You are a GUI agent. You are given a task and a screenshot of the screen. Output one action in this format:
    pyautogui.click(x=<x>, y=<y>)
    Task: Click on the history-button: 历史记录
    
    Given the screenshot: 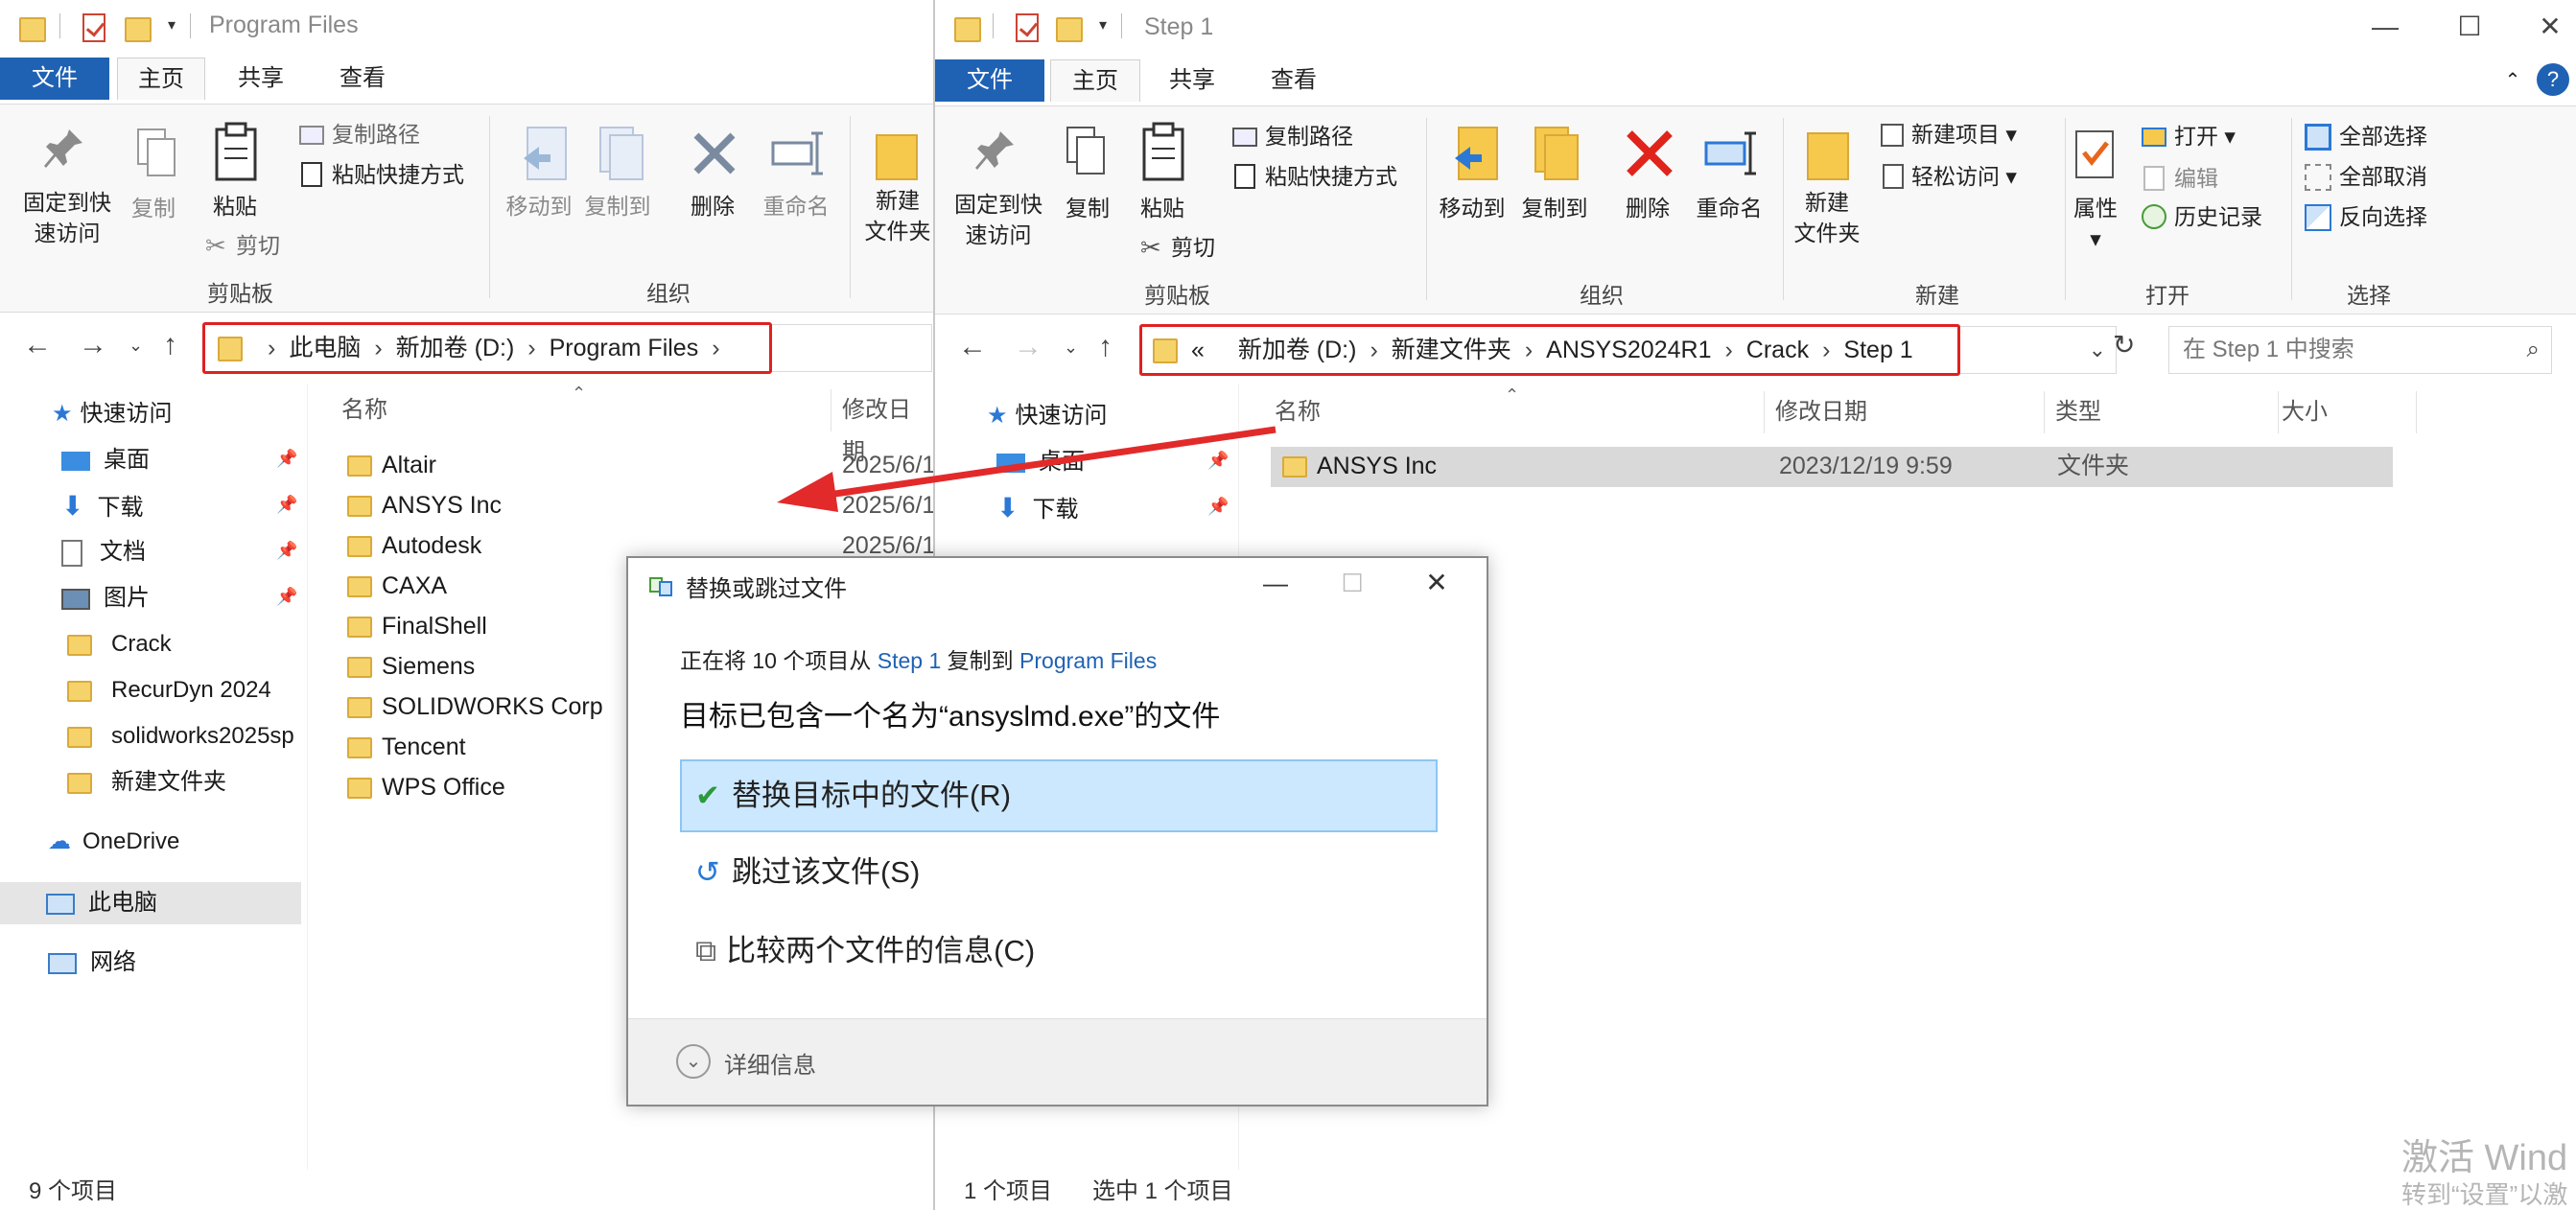 What is the action you would take?
    pyautogui.click(x=2218, y=217)
    